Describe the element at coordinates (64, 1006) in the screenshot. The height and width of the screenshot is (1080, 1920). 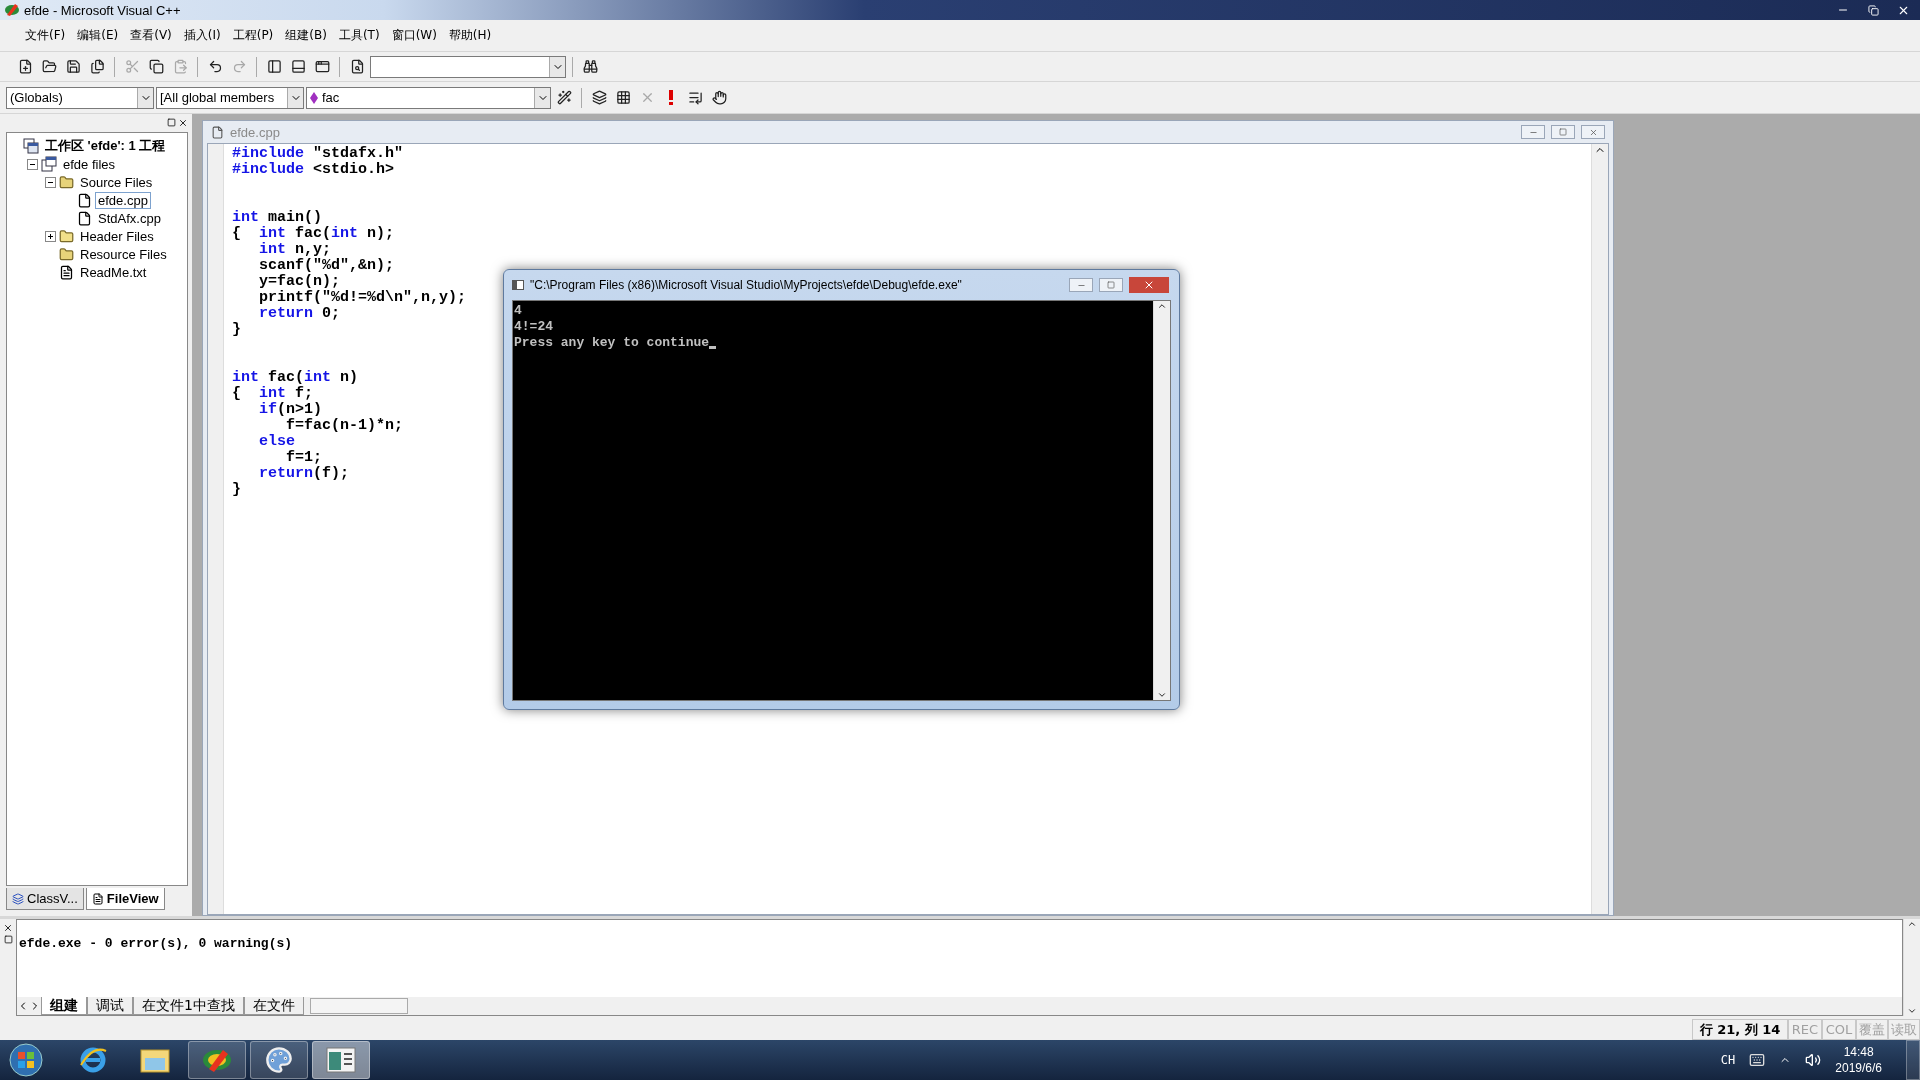
I see `output-tab: 组建` at that location.